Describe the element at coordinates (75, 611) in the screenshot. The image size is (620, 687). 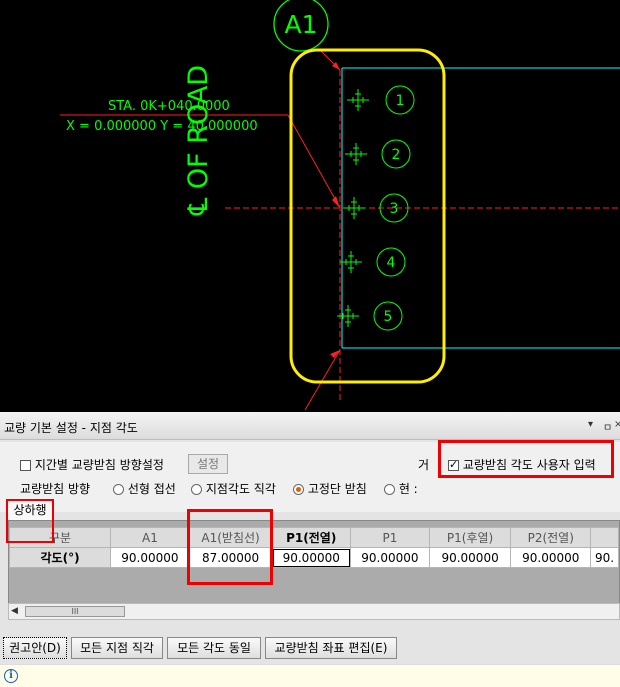
I see `scroll-thumb: III` at that location.